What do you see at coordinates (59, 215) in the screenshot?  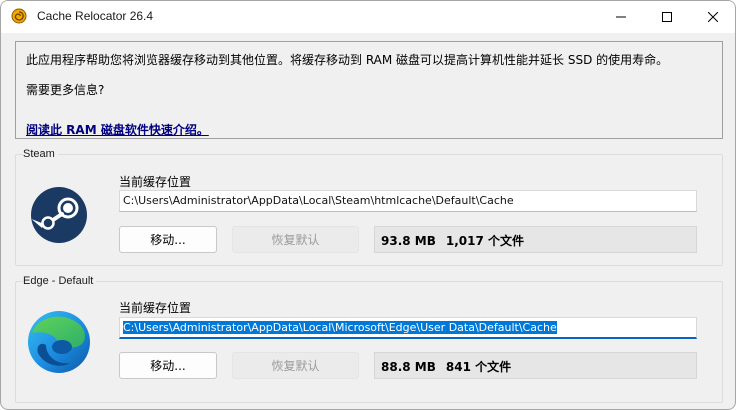 I see `steam-logo-icon` at bounding box center [59, 215].